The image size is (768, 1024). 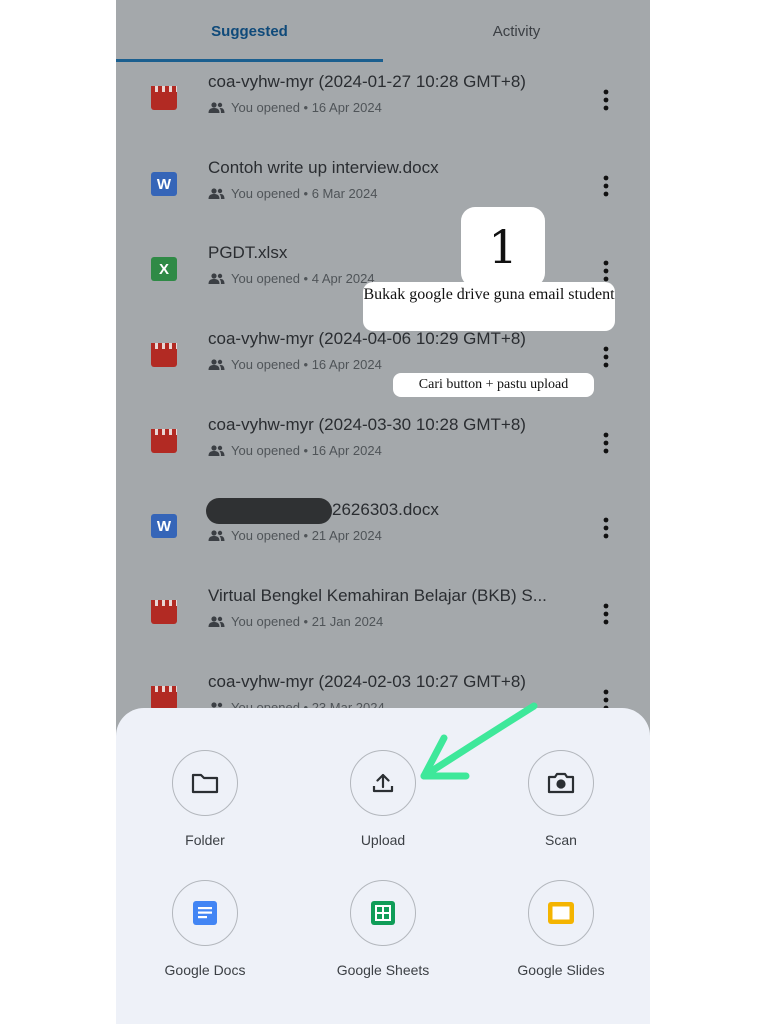 I want to click on file-meta-text: You opened • 21 Apr 2024, so click(x=306, y=535).